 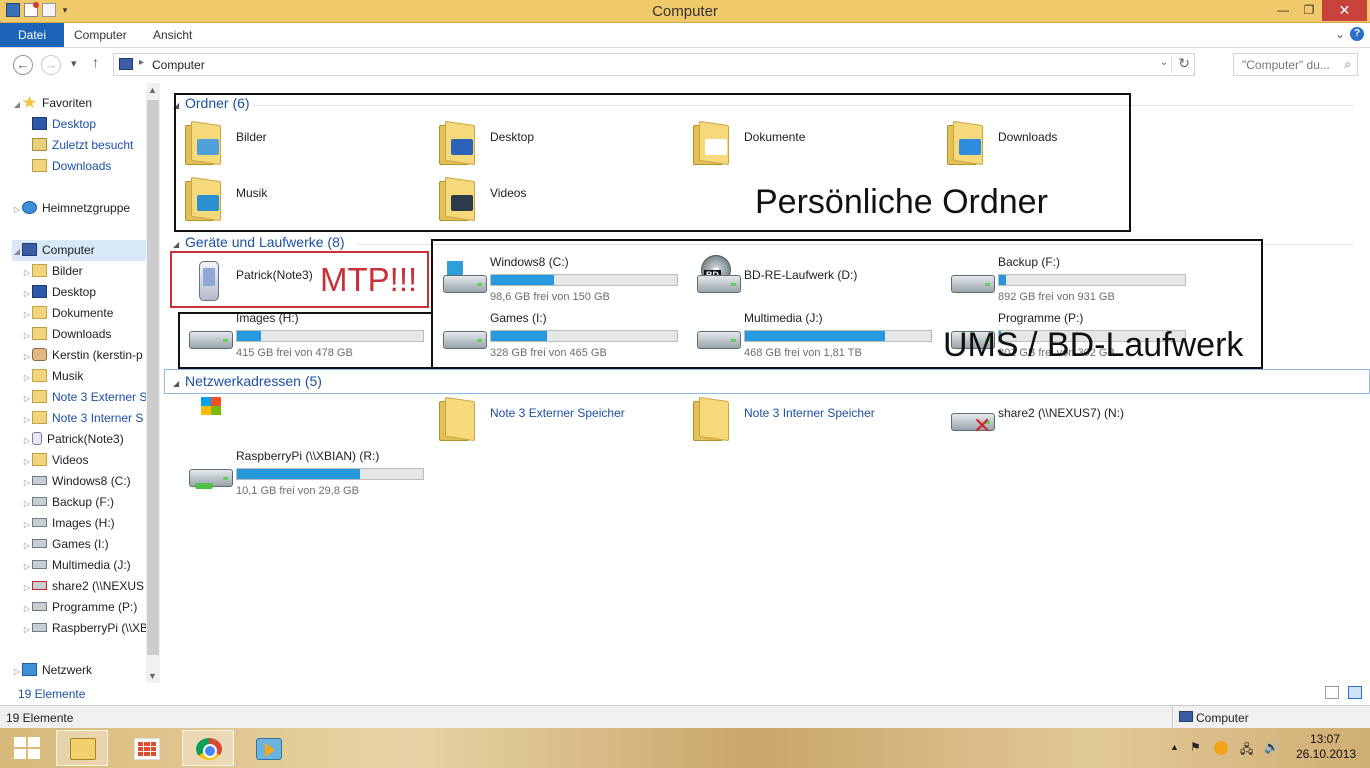 What do you see at coordinates (82, 748) in the screenshot?
I see `taskbar-explorer` at bounding box center [82, 748].